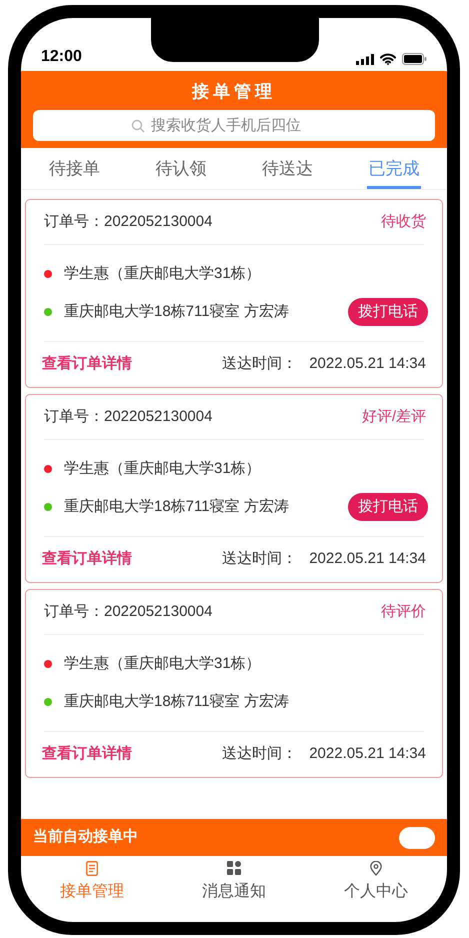  What do you see at coordinates (393, 168) in the screenshot?
I see `tab: 已完成` at bounding box center [393, 168].